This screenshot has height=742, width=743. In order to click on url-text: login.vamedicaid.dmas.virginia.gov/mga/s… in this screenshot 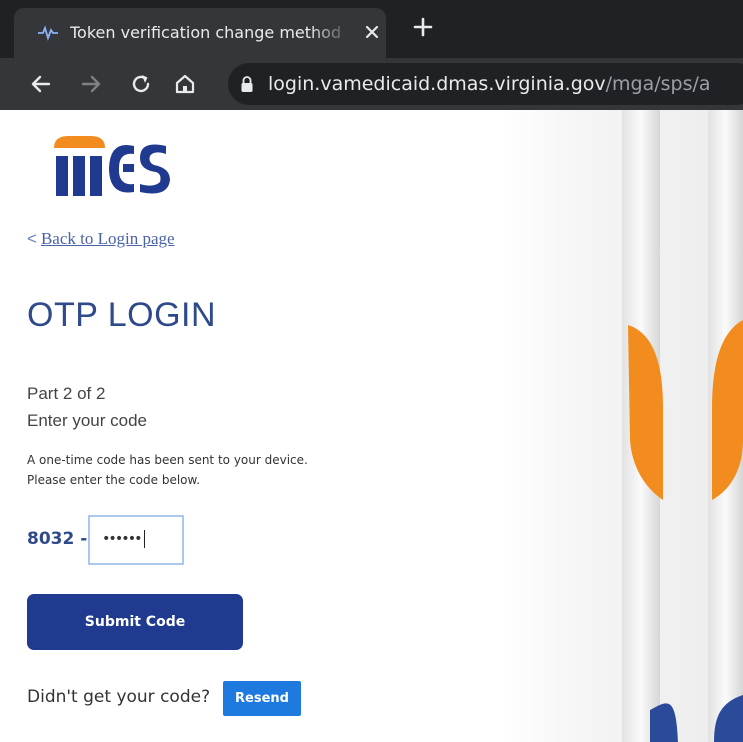, I will do `click(489, 84)`.